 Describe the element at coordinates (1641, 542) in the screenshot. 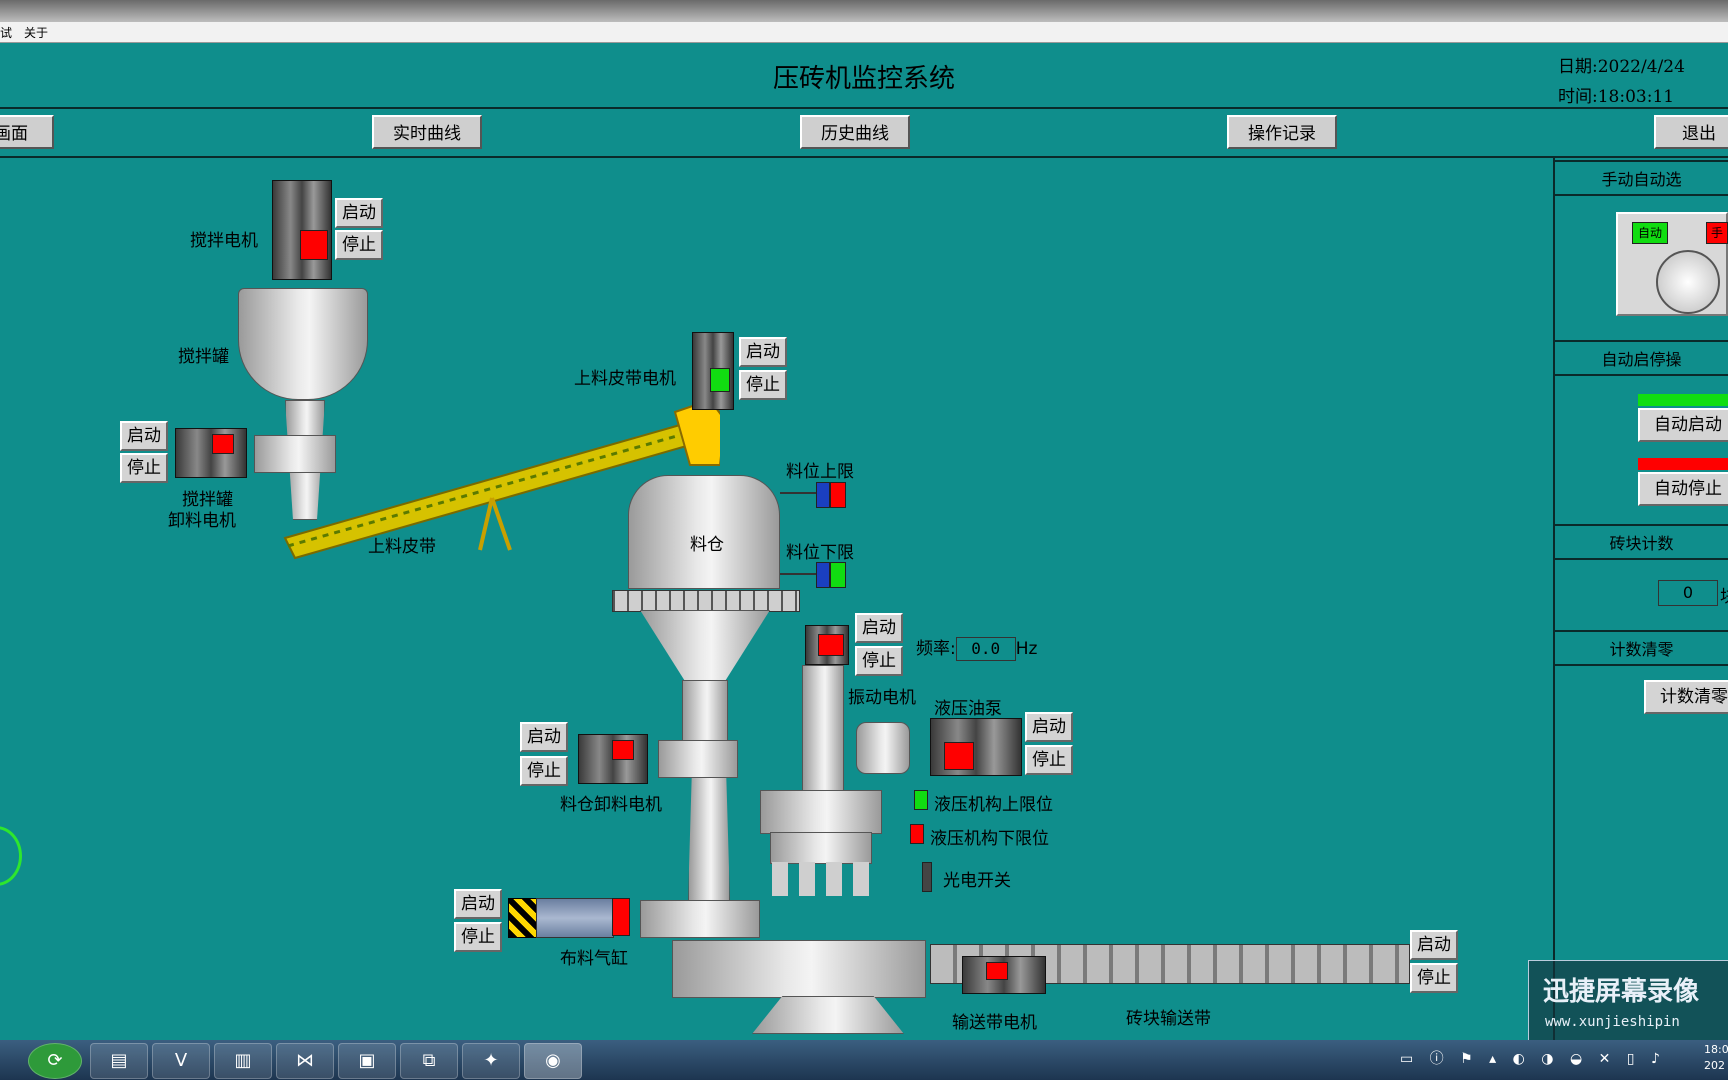

I see `brick-count-header: 砖块计数` at that location.